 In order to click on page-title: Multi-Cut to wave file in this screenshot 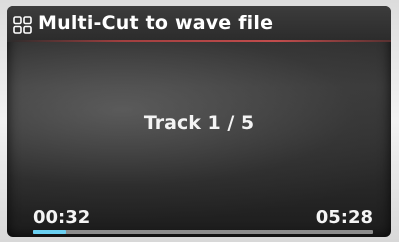, I will do `click(156, 23)`.